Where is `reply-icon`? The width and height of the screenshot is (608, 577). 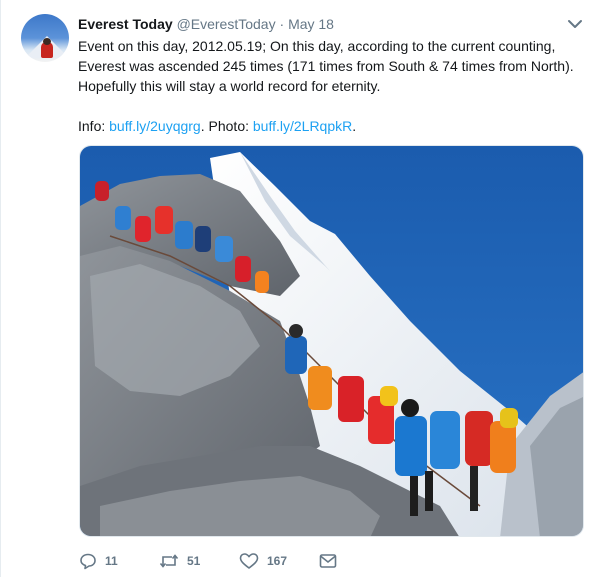
reply-icon is located at coordinates (88, 561).